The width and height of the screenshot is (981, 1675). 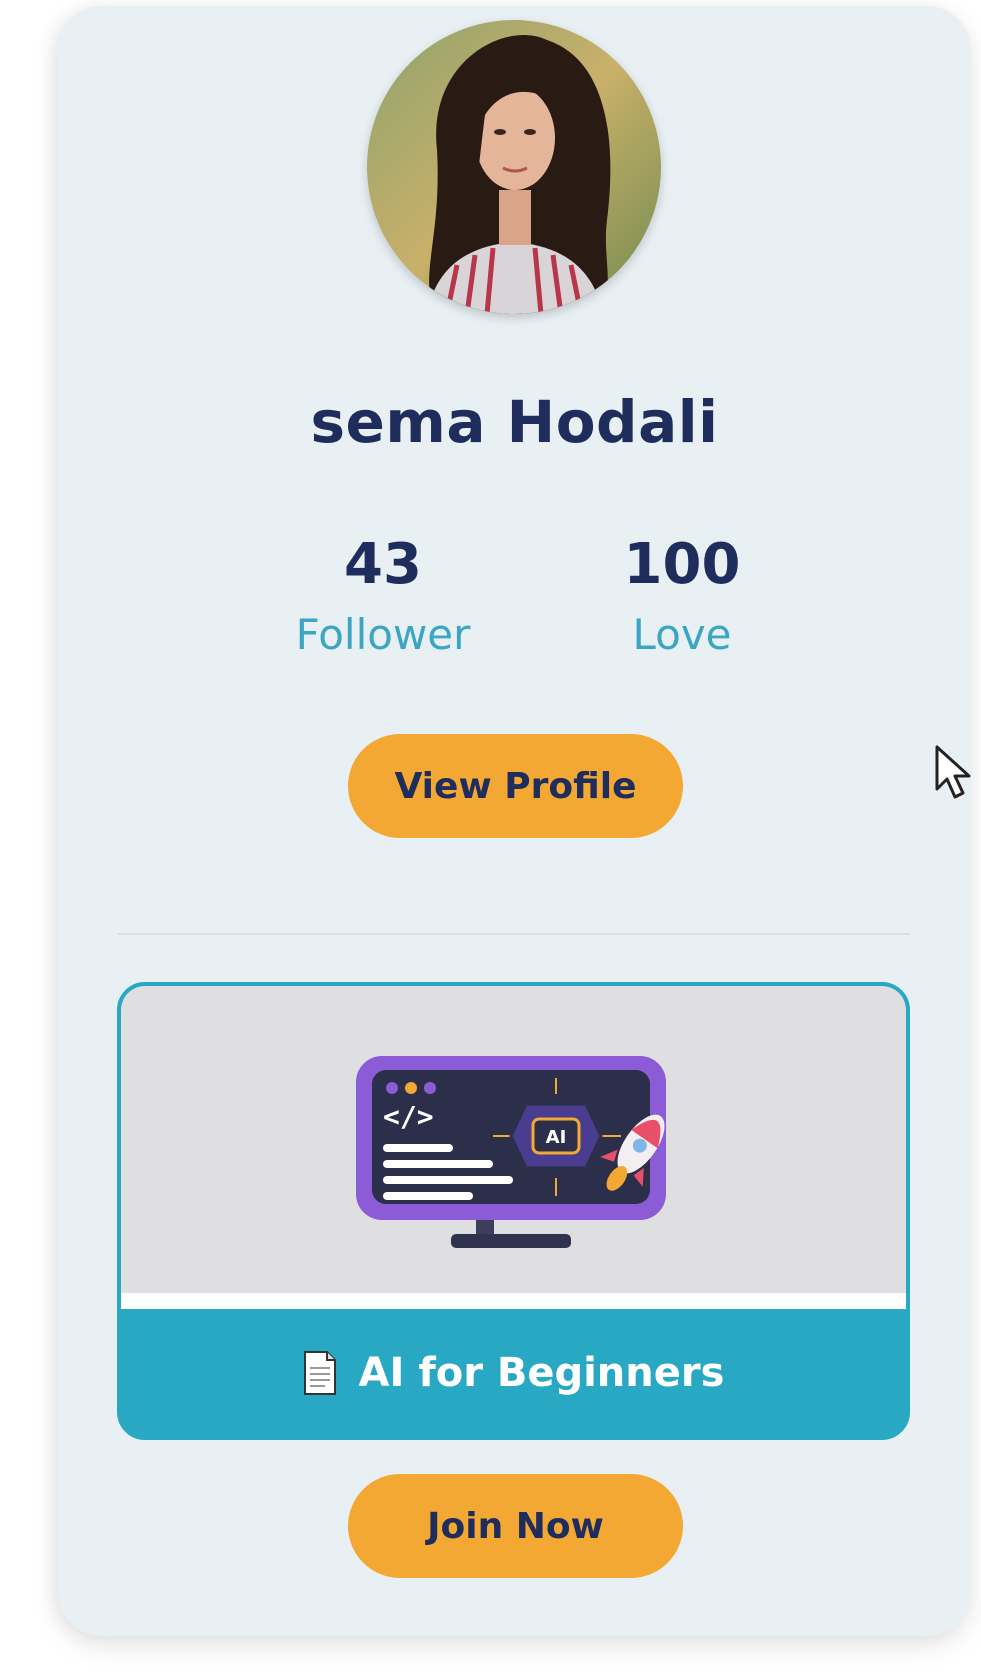 I want to click on love-count: 100, so click(x=682, y=564).